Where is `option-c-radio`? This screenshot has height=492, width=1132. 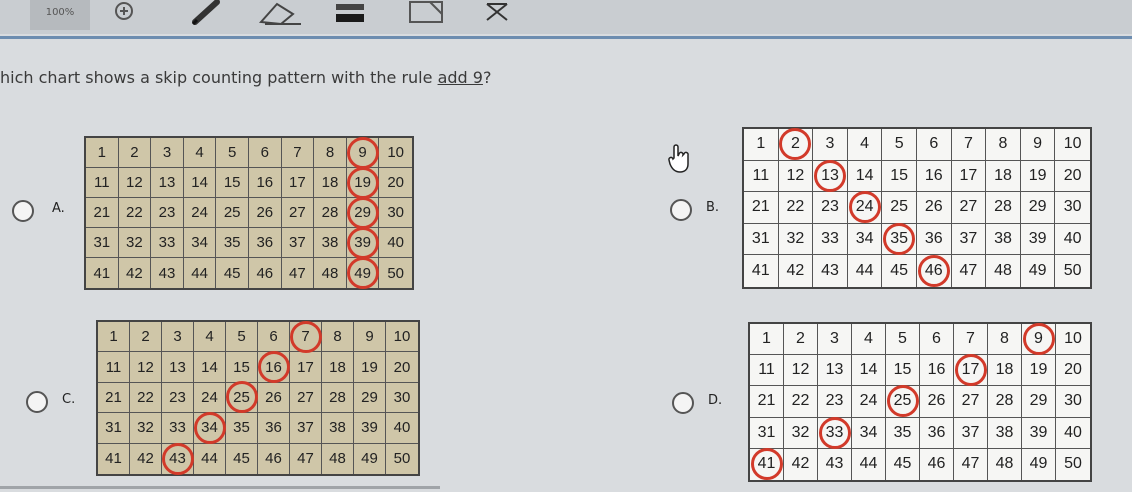 option-c-radio is located at coordinates (37, 402).